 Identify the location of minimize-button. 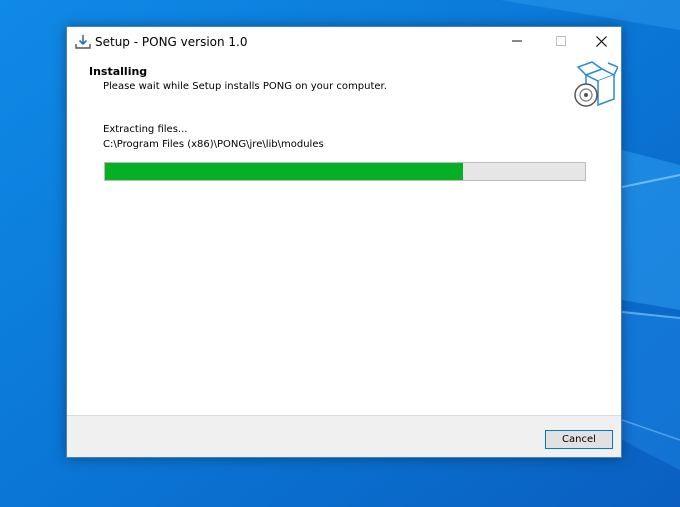
(517, 41).